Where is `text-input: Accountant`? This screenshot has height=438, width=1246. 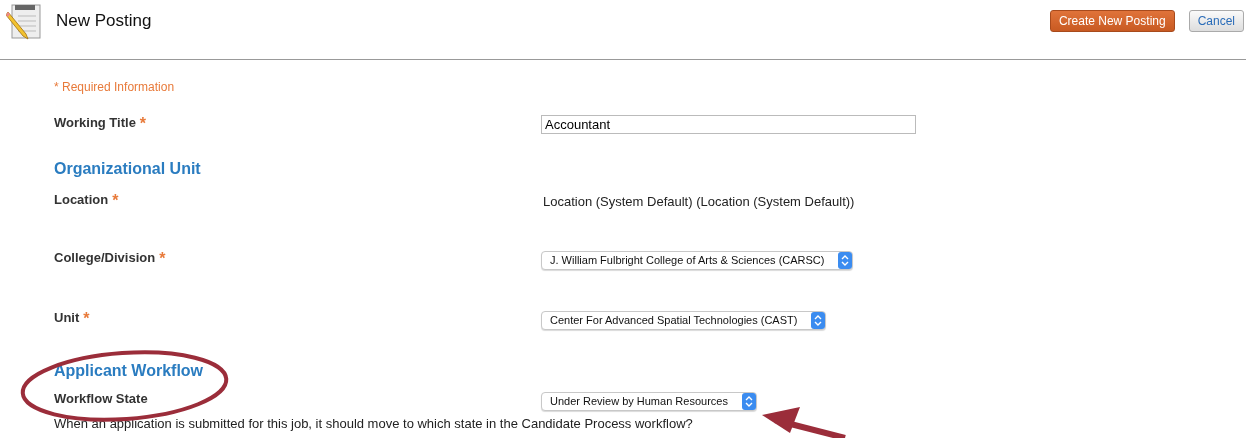 text-input: Accountant is located at coordinates (728, 124).